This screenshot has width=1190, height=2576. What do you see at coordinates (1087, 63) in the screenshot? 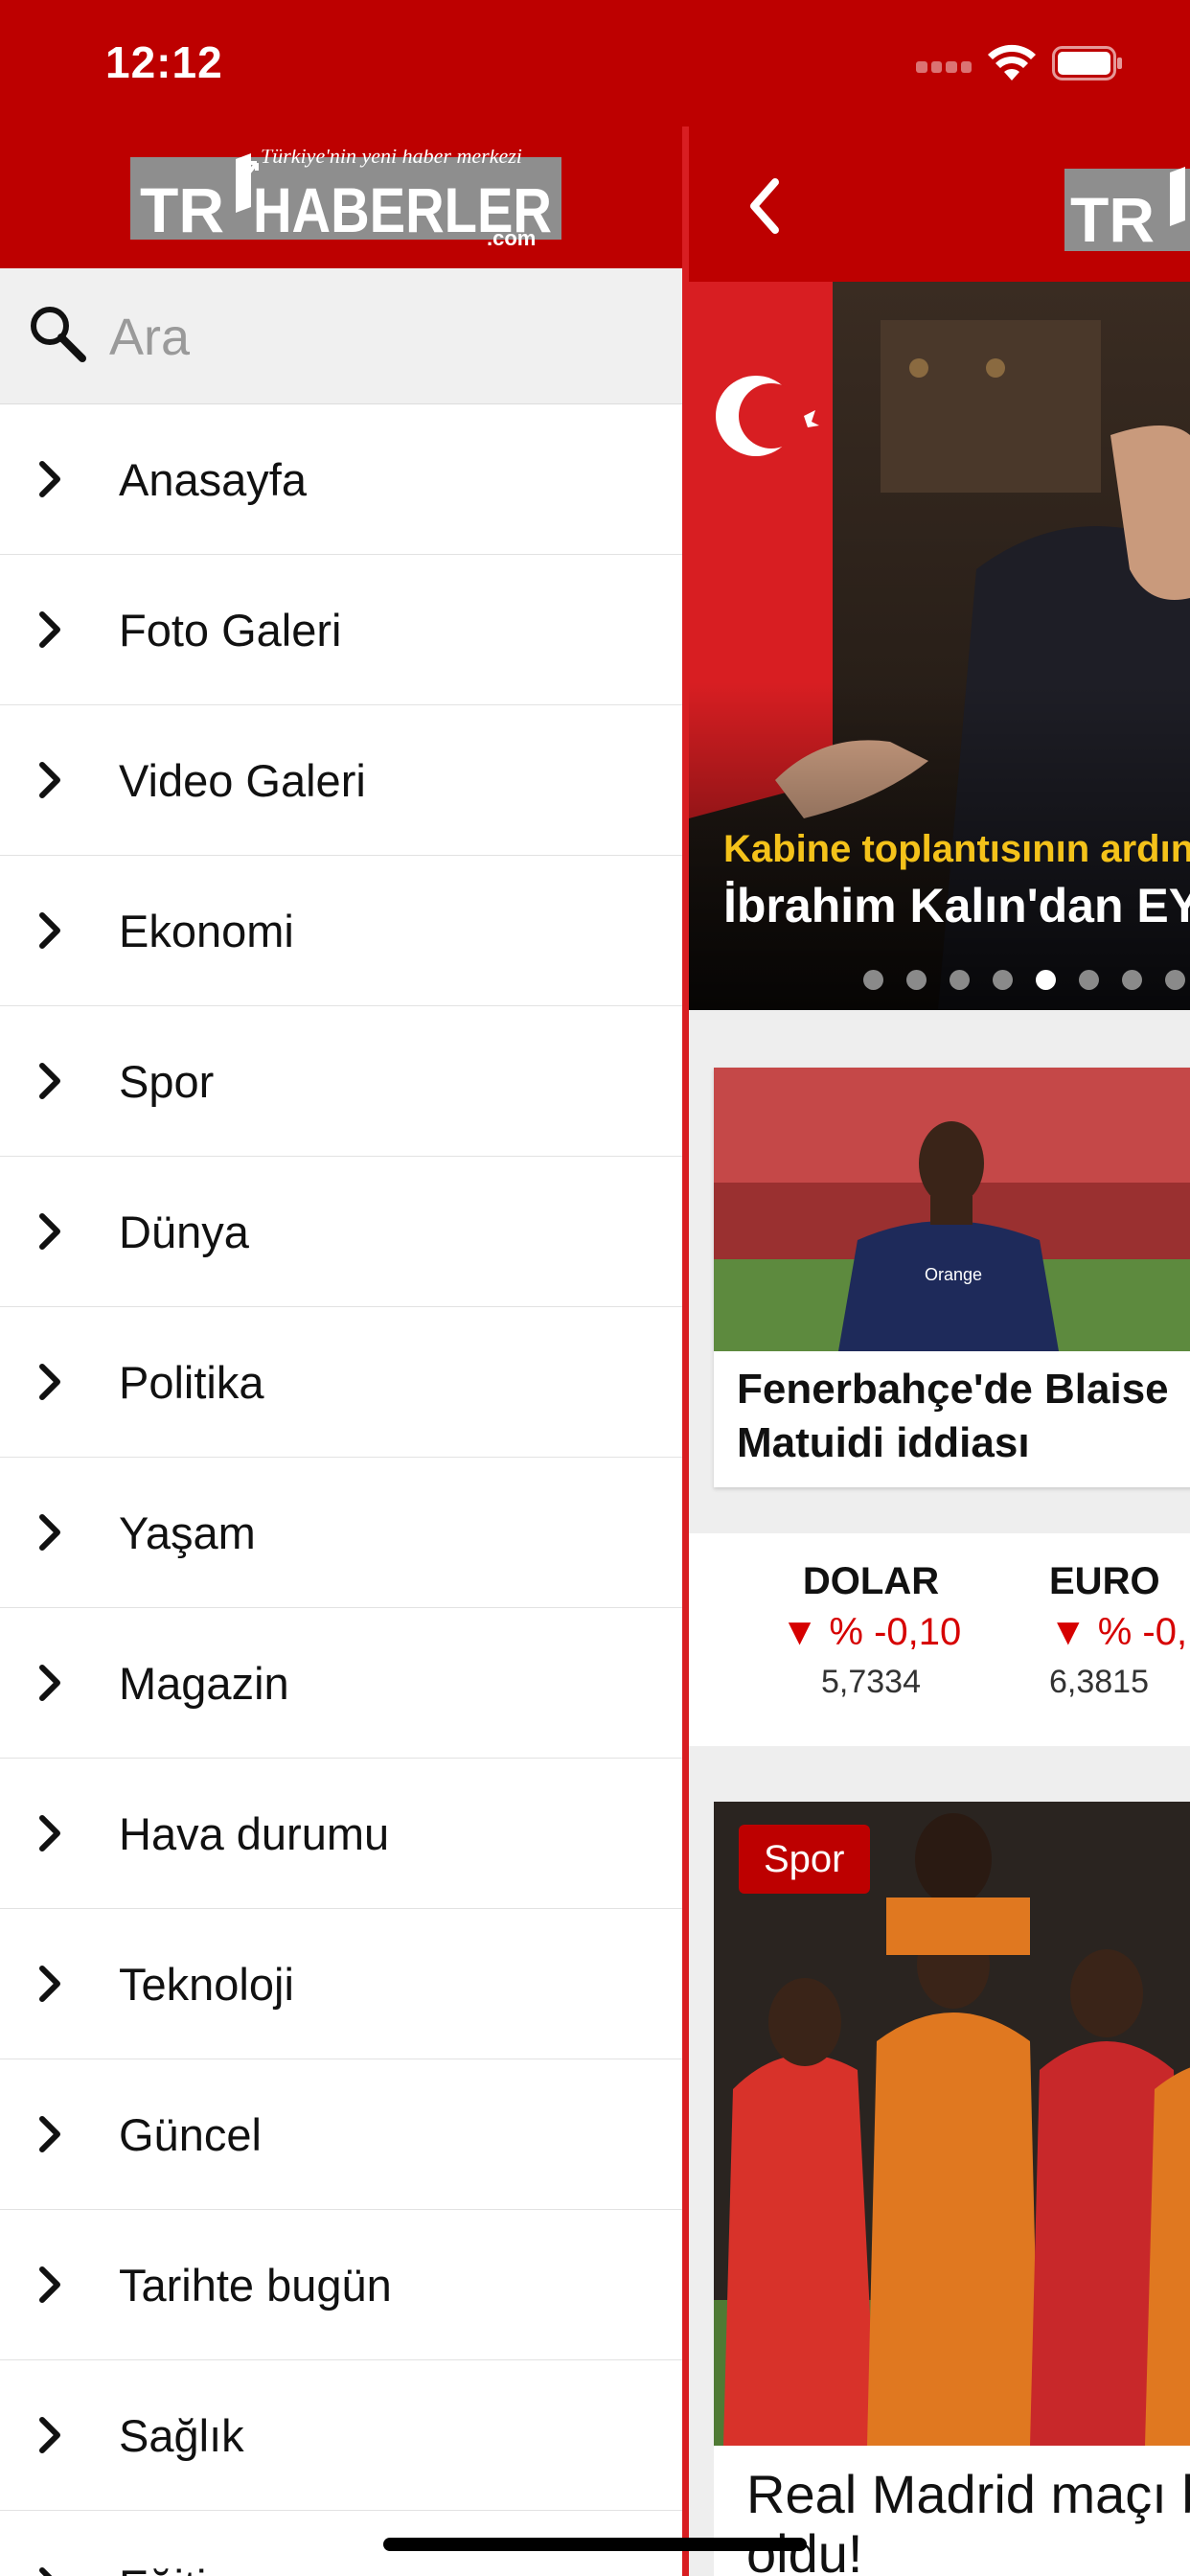
I see `battery-icon` at bounding box center [1087, 63].